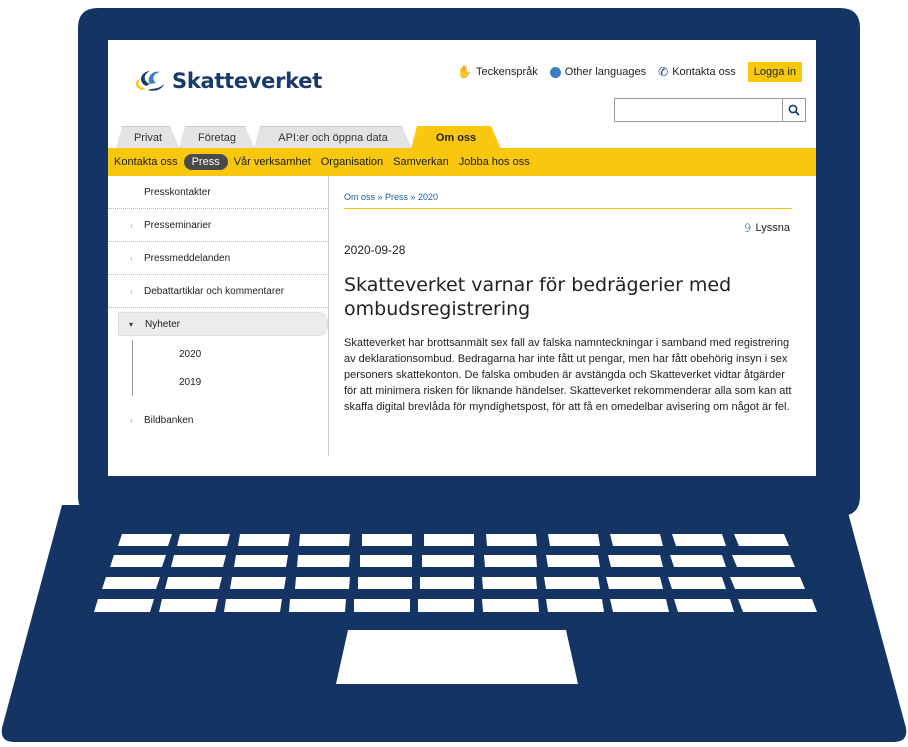  I want to click on sidebar-item-debattartiklar: › Debattartiklar och kommentarer, so click(218, 291).